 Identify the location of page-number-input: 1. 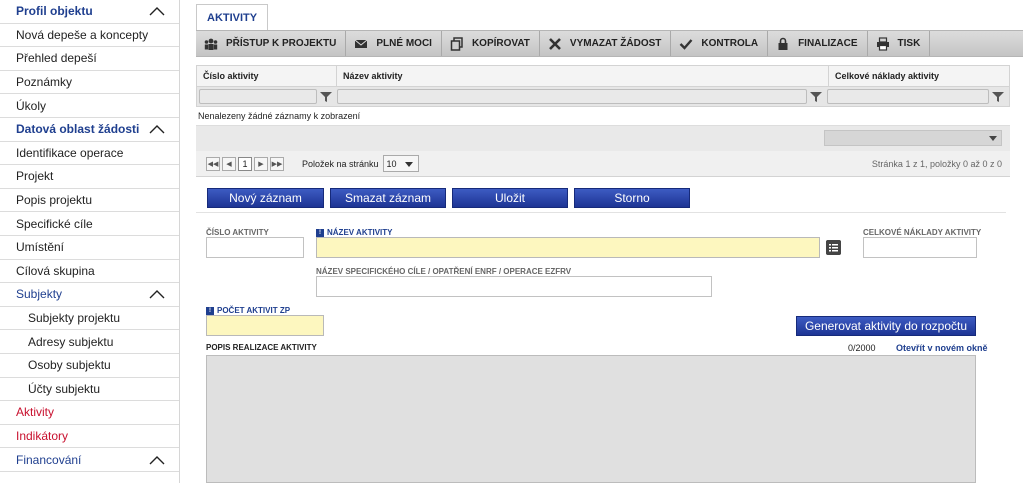
(245, 163).